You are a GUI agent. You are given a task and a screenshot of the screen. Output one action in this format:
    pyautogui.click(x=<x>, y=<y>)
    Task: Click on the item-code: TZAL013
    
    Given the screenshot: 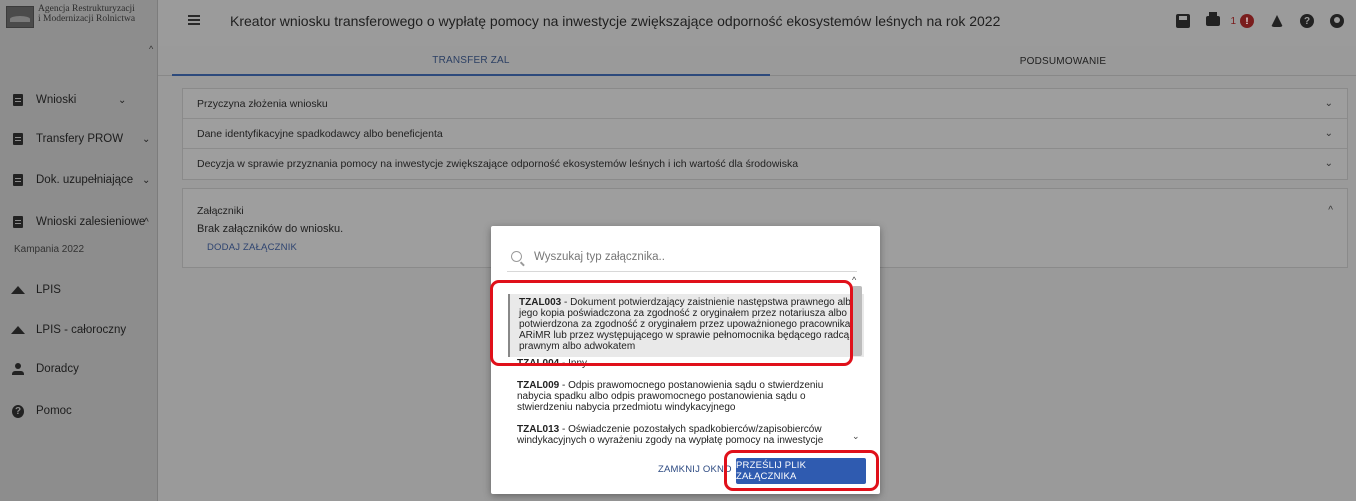 What is the action you would take?
    pyautogui.click(x=538, y=429)
    